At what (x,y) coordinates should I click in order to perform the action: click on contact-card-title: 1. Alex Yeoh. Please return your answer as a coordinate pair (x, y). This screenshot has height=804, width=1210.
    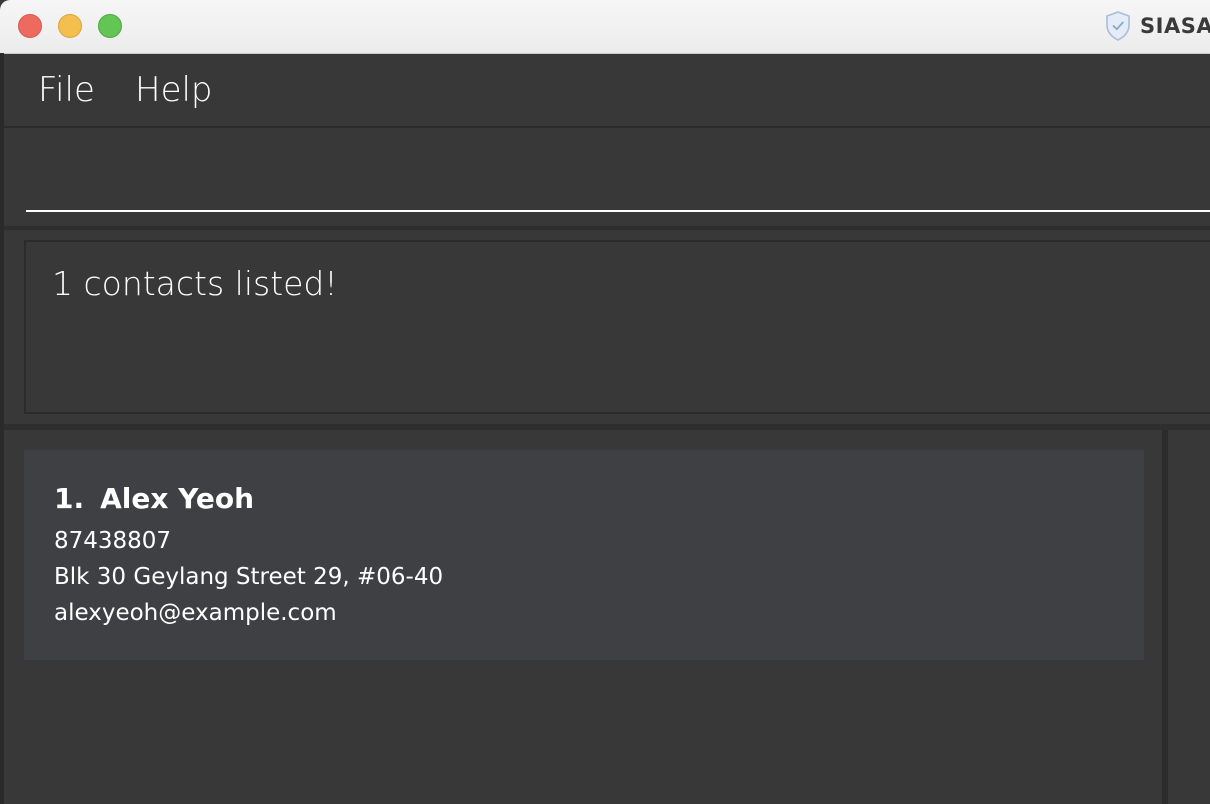
    Looking at the image, I should click on (154, 498).